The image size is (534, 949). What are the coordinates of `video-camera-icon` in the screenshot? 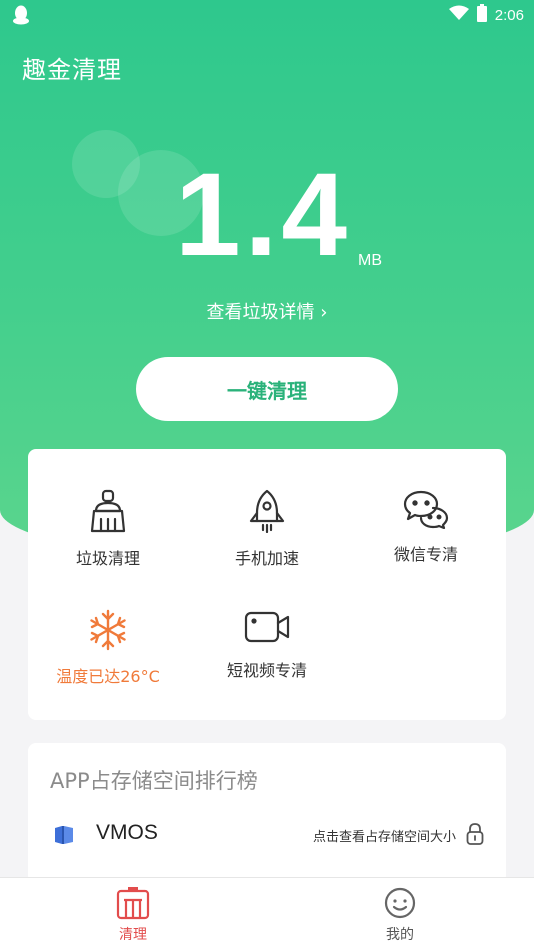 It's located at (267, 627).